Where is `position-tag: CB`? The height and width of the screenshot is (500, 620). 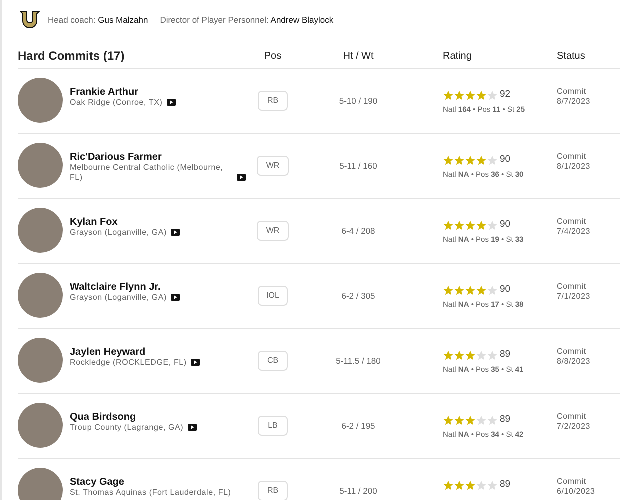 position-tag: CB is located at coordinates (273, 361).